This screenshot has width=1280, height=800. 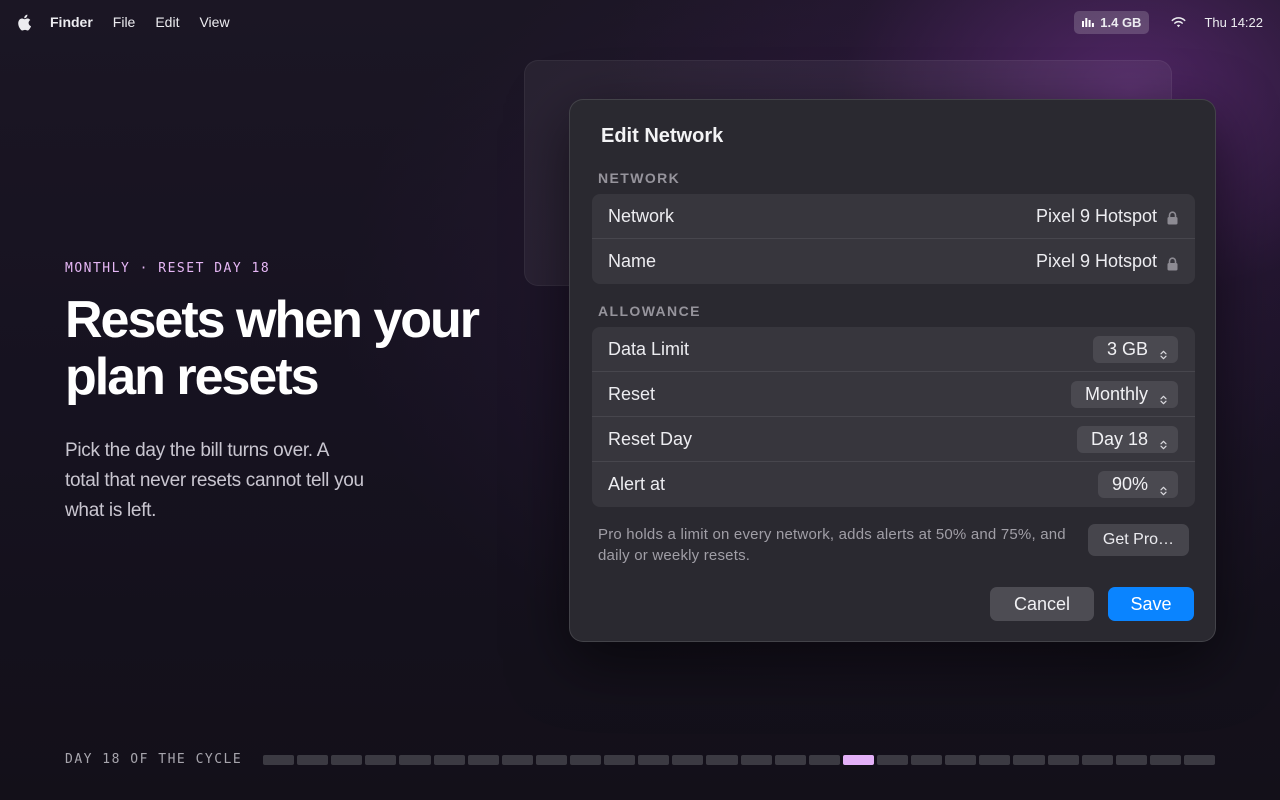 What do you see at coordinates (632, 261) in the screenshot?
I see `name-row-label: Name` at bounding box center [632, 261].